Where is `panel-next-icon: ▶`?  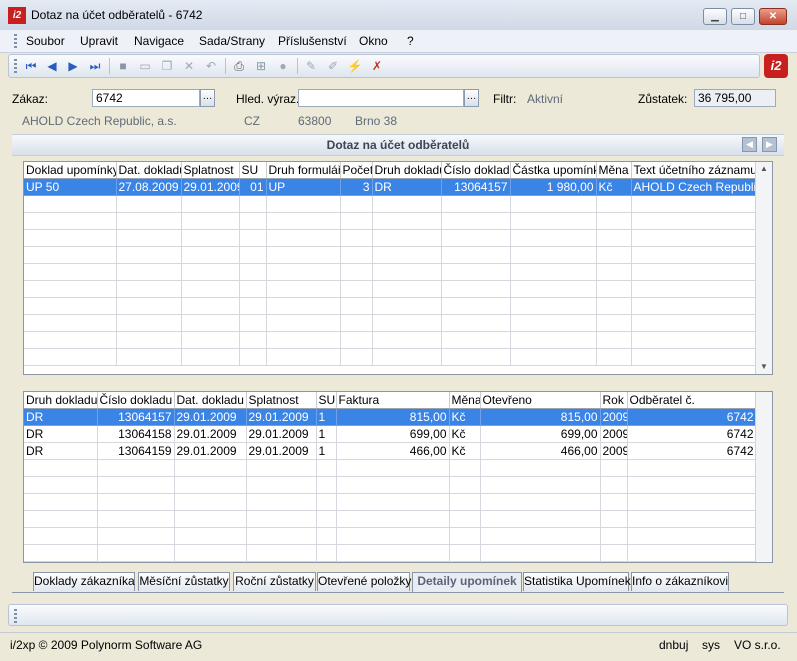 panel-next-icon: ▶ is located at coordinates (769, 144).